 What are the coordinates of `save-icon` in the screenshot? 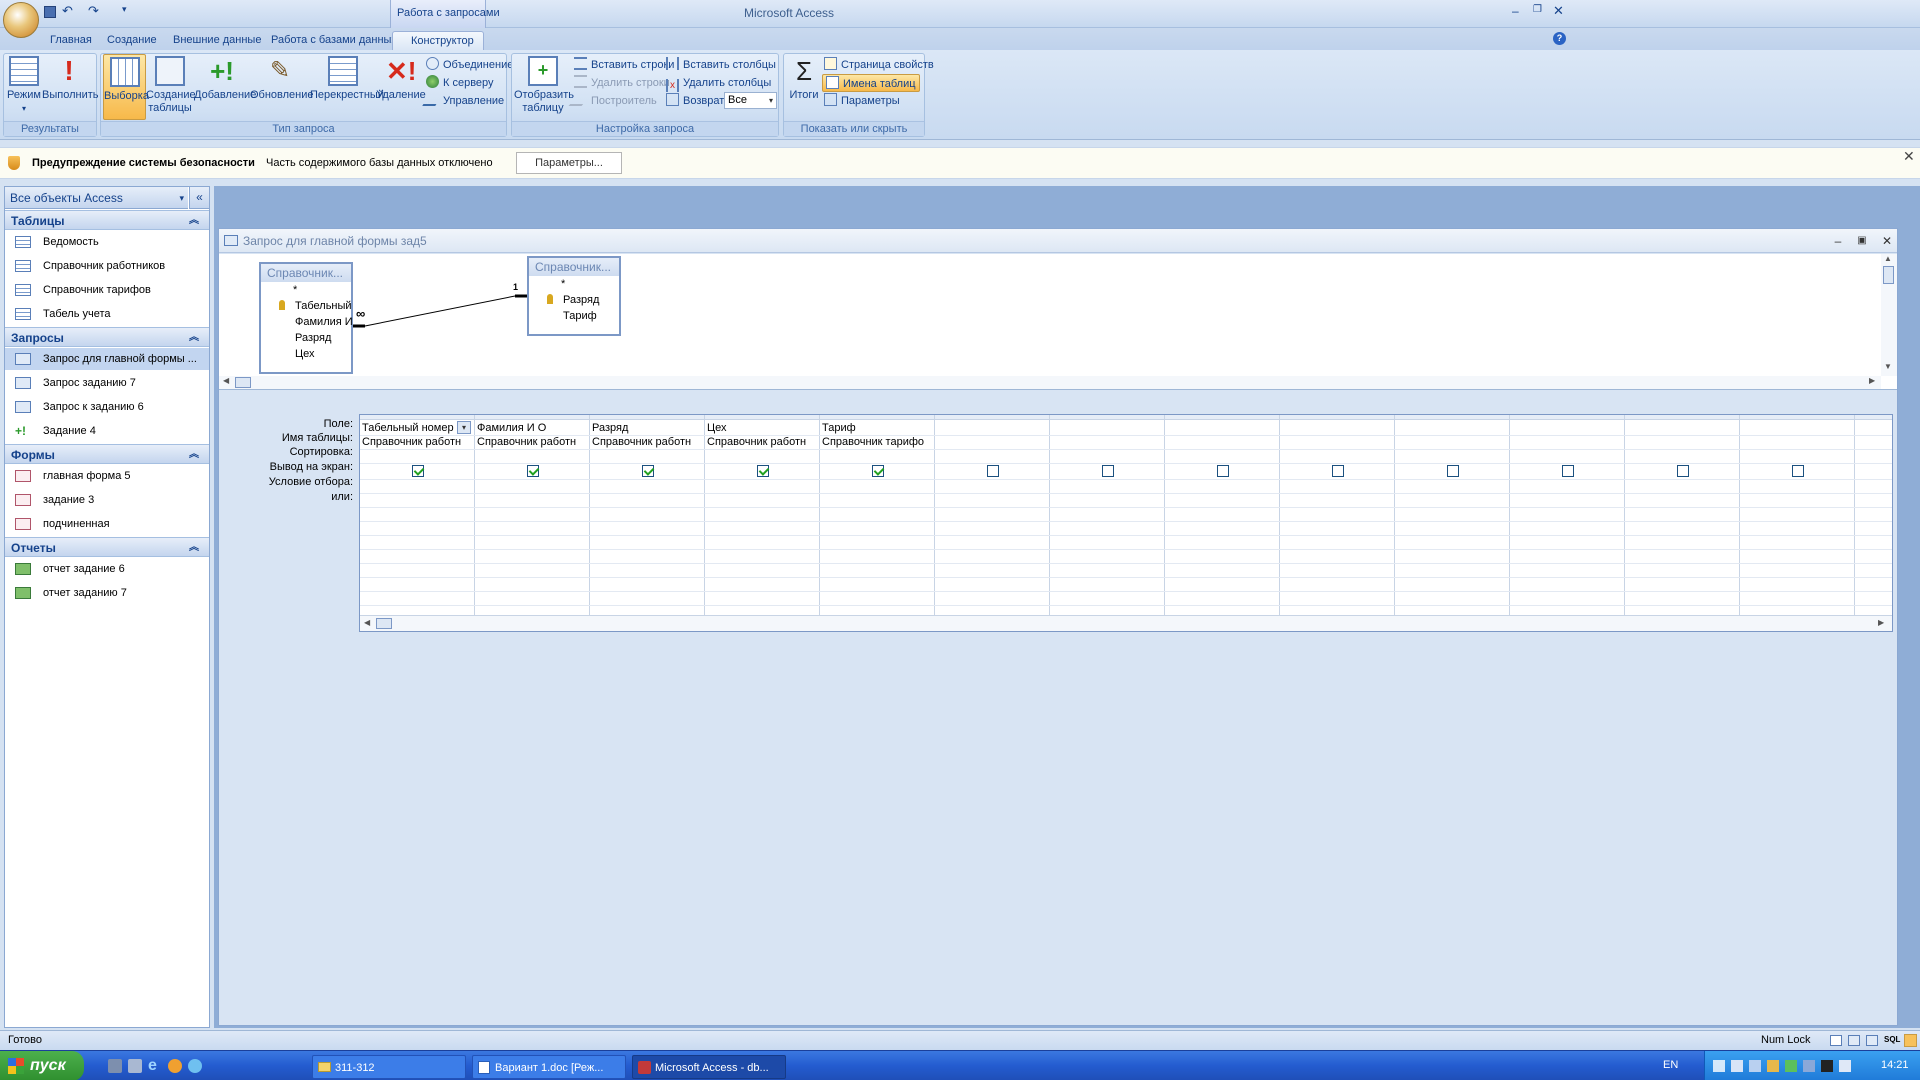 It's located at (50, 12).